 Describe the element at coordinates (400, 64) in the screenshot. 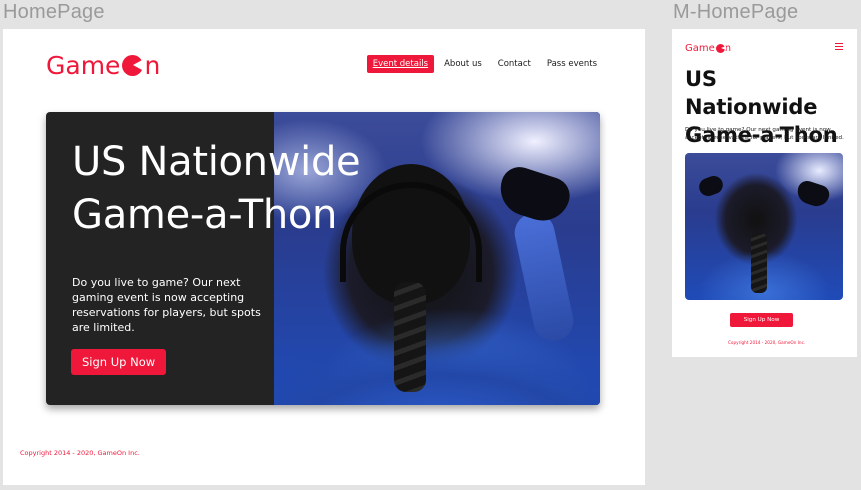

I see `nav-event-details: Event details` at that location.